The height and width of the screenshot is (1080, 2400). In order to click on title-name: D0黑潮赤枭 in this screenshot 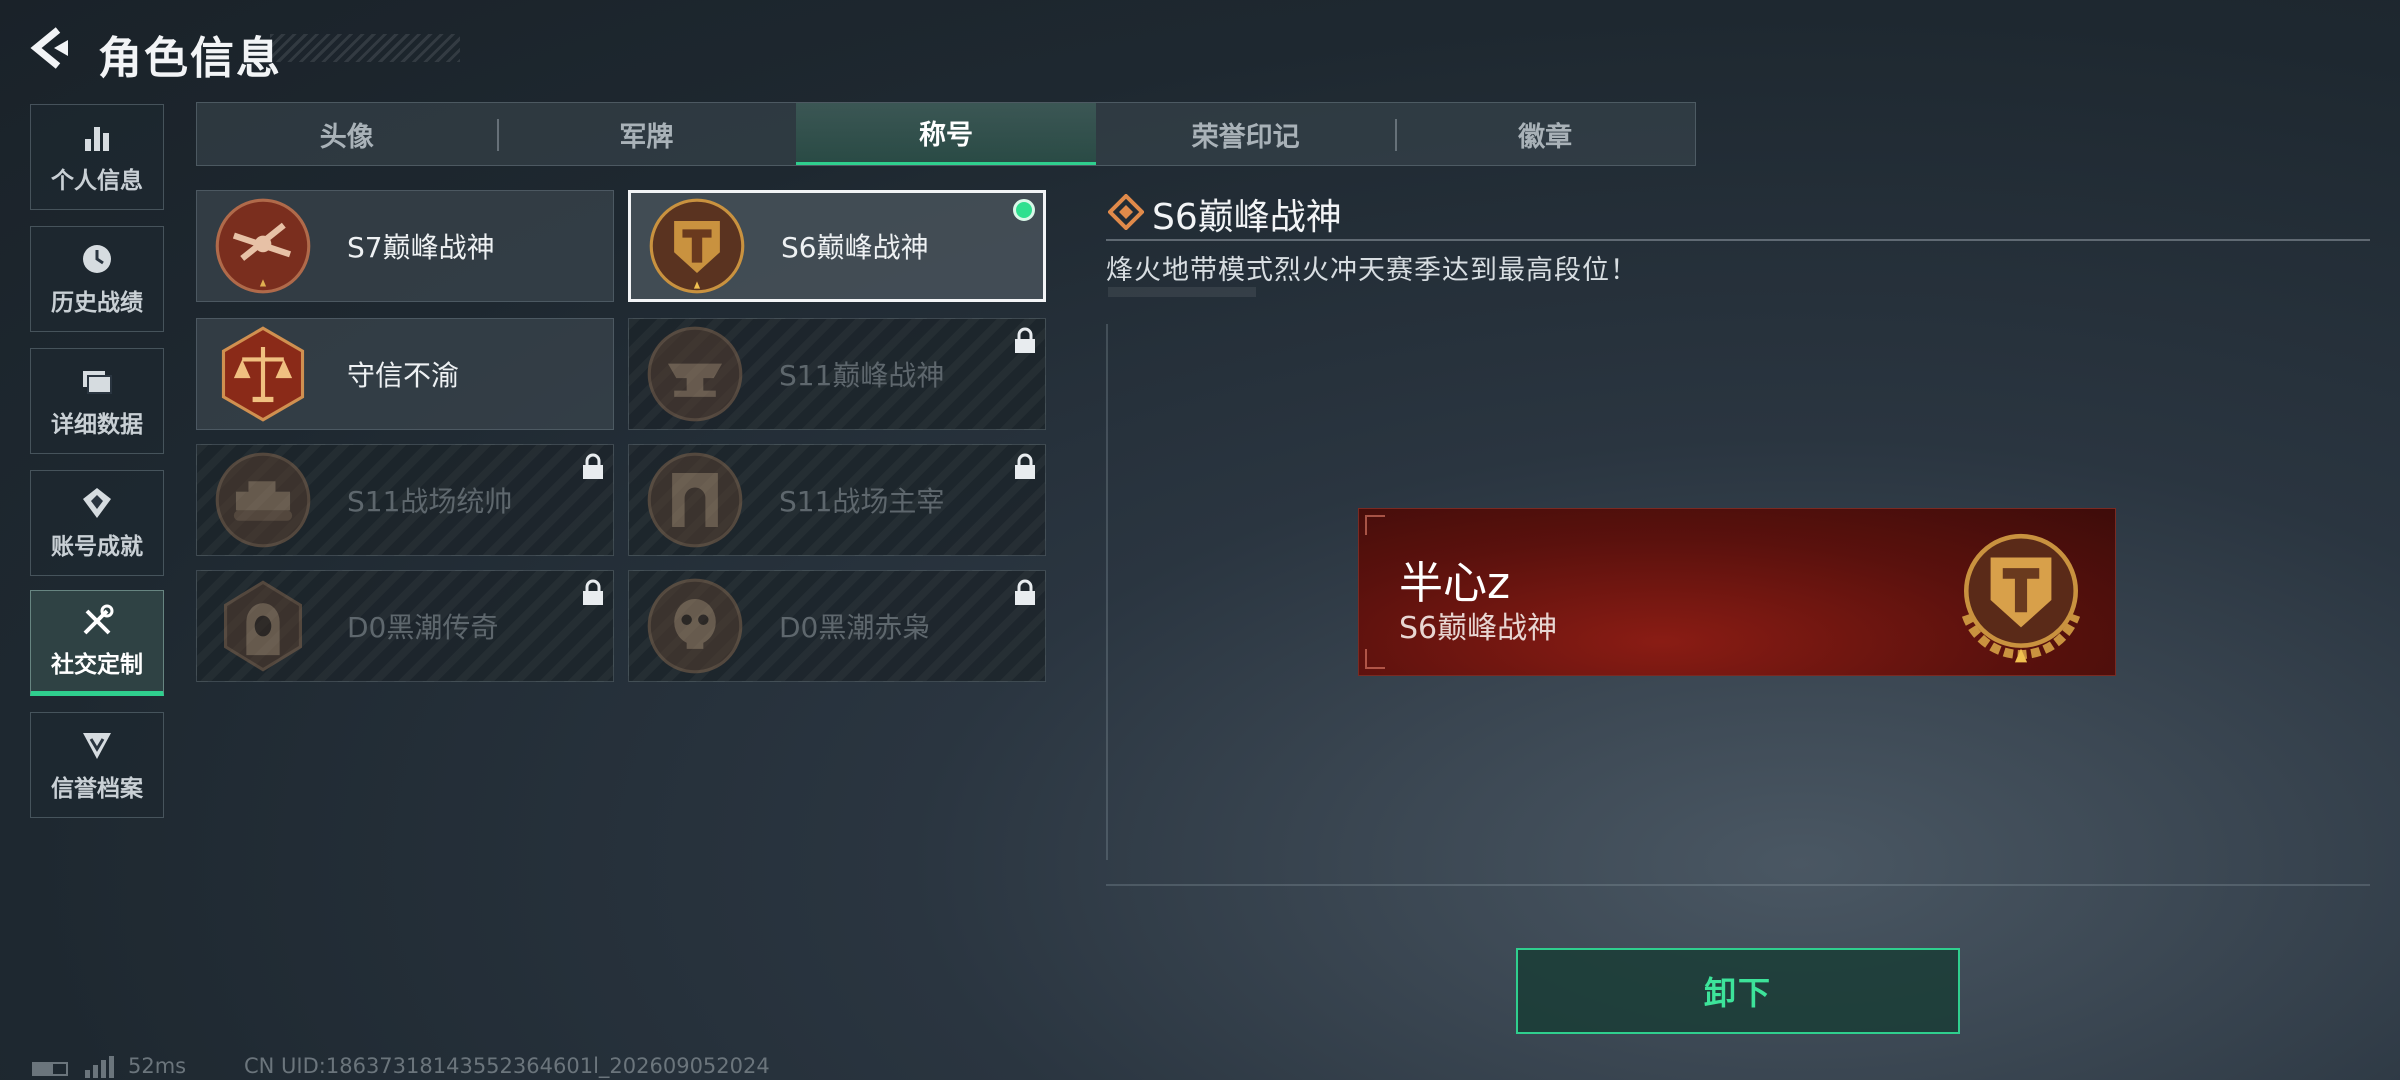, I will do `click(855, 627)`.